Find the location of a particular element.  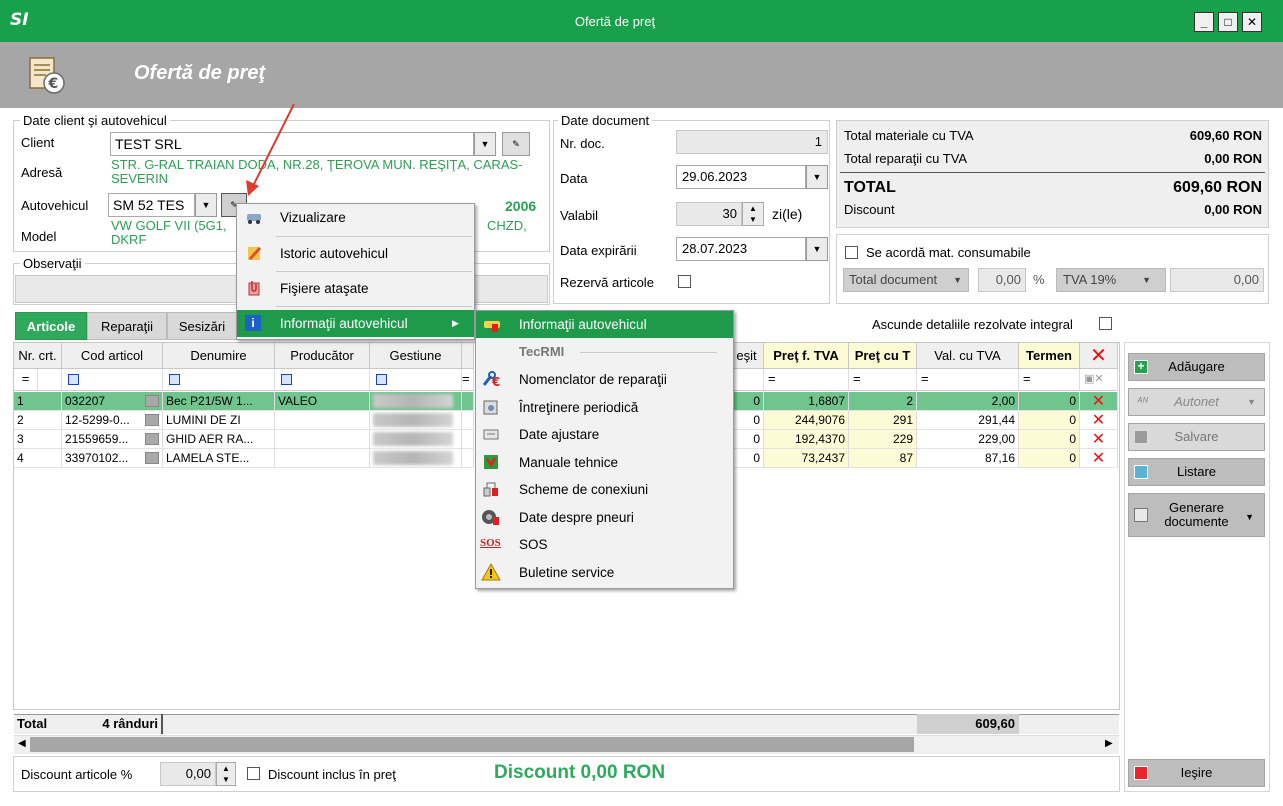

table-cell-val: 2,00 is located at coordinates (968, 401).